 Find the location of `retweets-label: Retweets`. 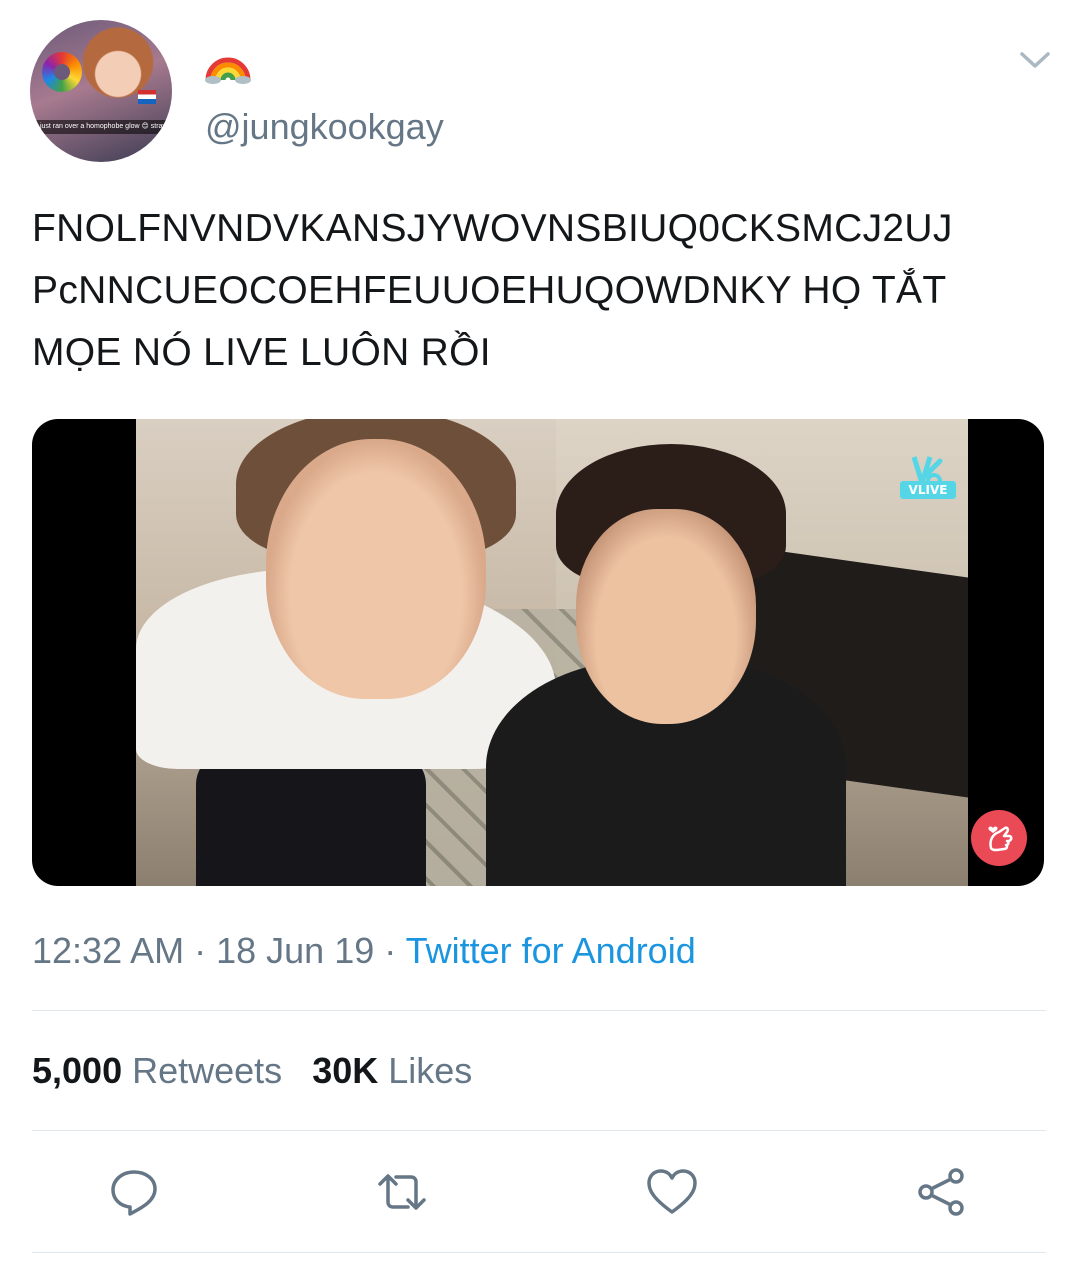

retweets-label: Retweets is located at coordinates (207, 1070).